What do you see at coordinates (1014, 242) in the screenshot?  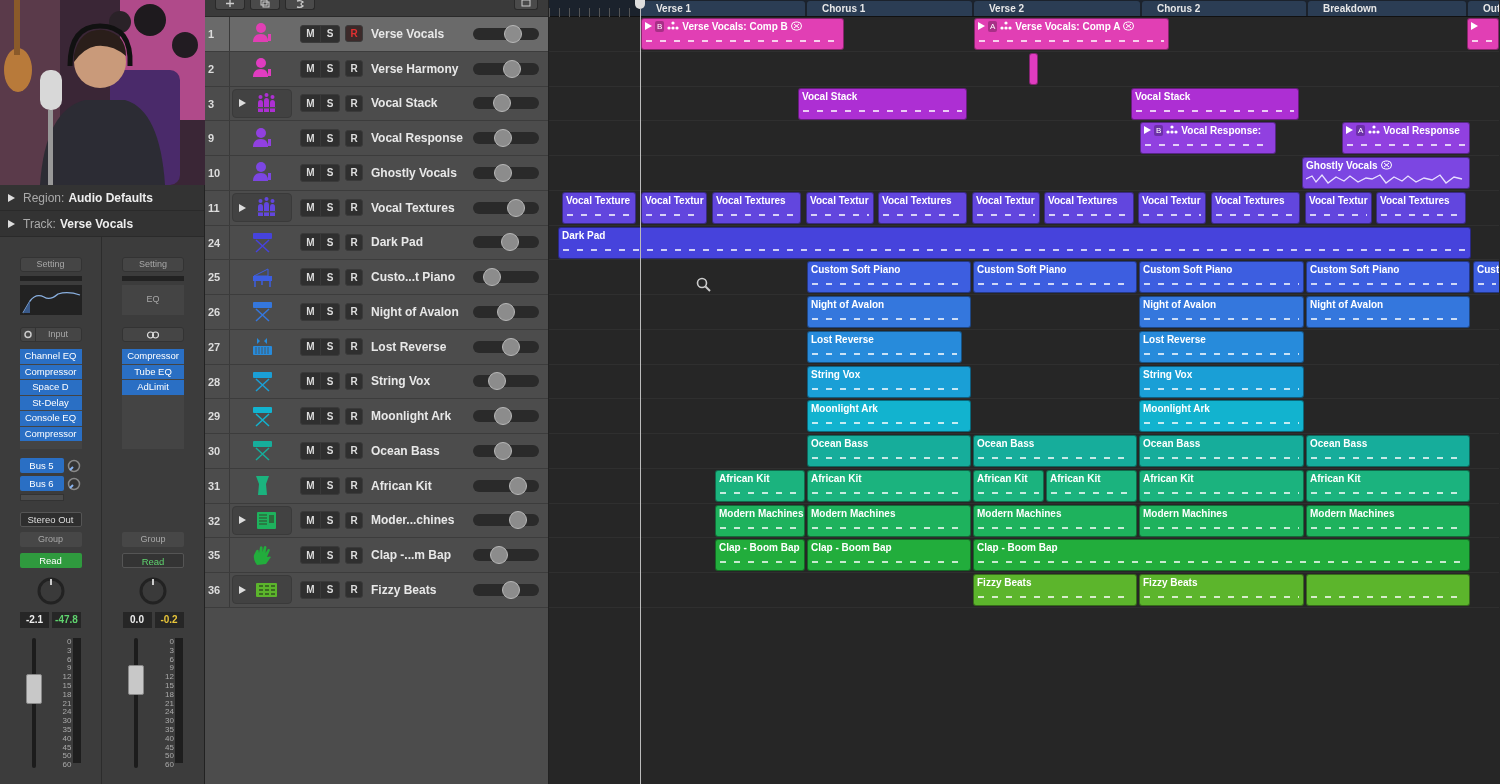 I see `region: Dark Pad` at bounding box center [1014, 242].